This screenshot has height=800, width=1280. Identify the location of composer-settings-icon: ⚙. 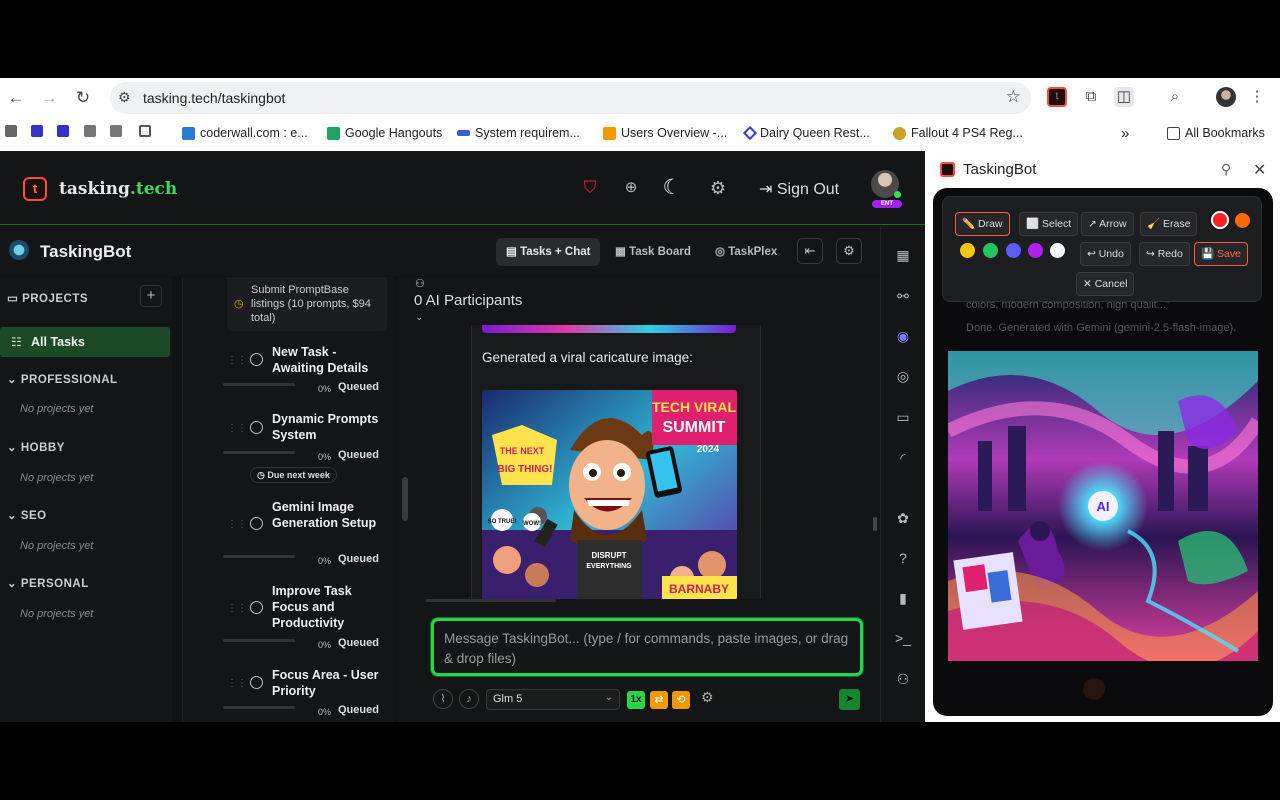
(707, 697).